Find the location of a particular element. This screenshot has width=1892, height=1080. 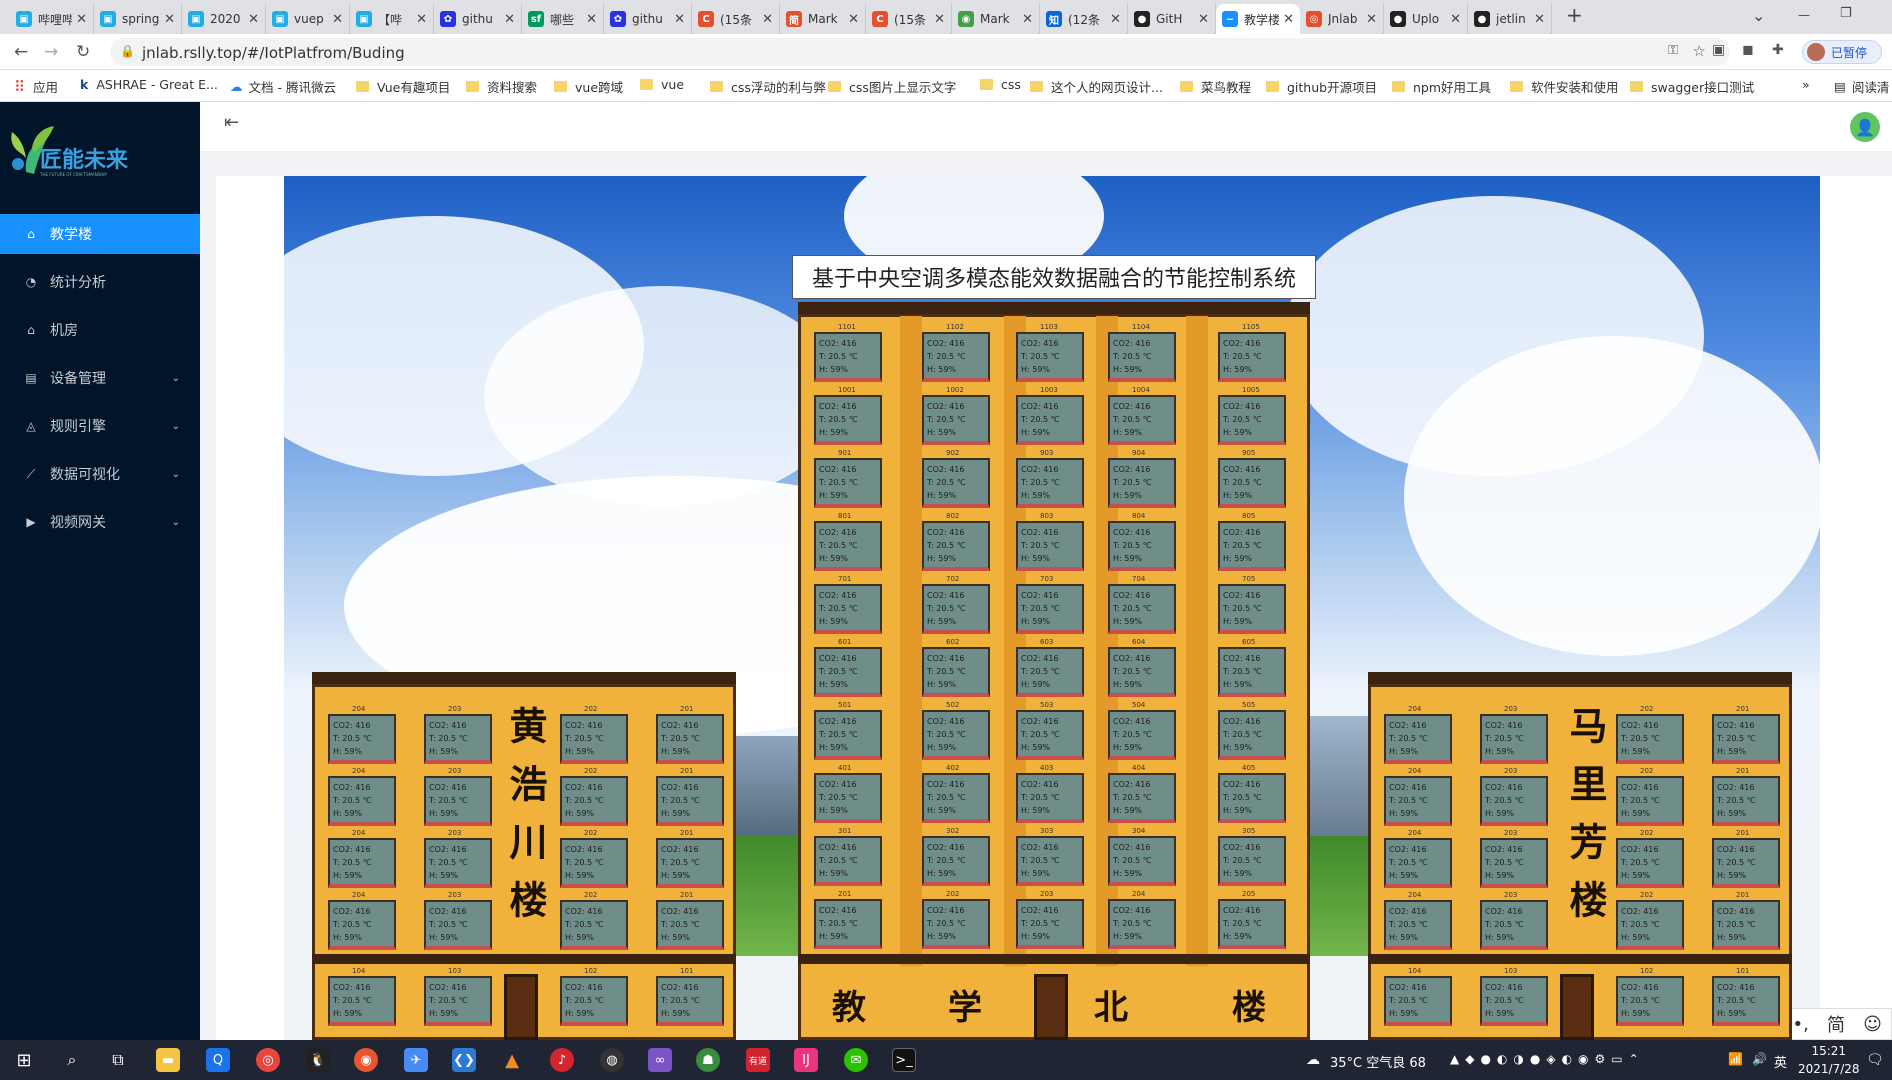

bookmark-item: 软件安装和使用 is located at coordinates (1564, 86).